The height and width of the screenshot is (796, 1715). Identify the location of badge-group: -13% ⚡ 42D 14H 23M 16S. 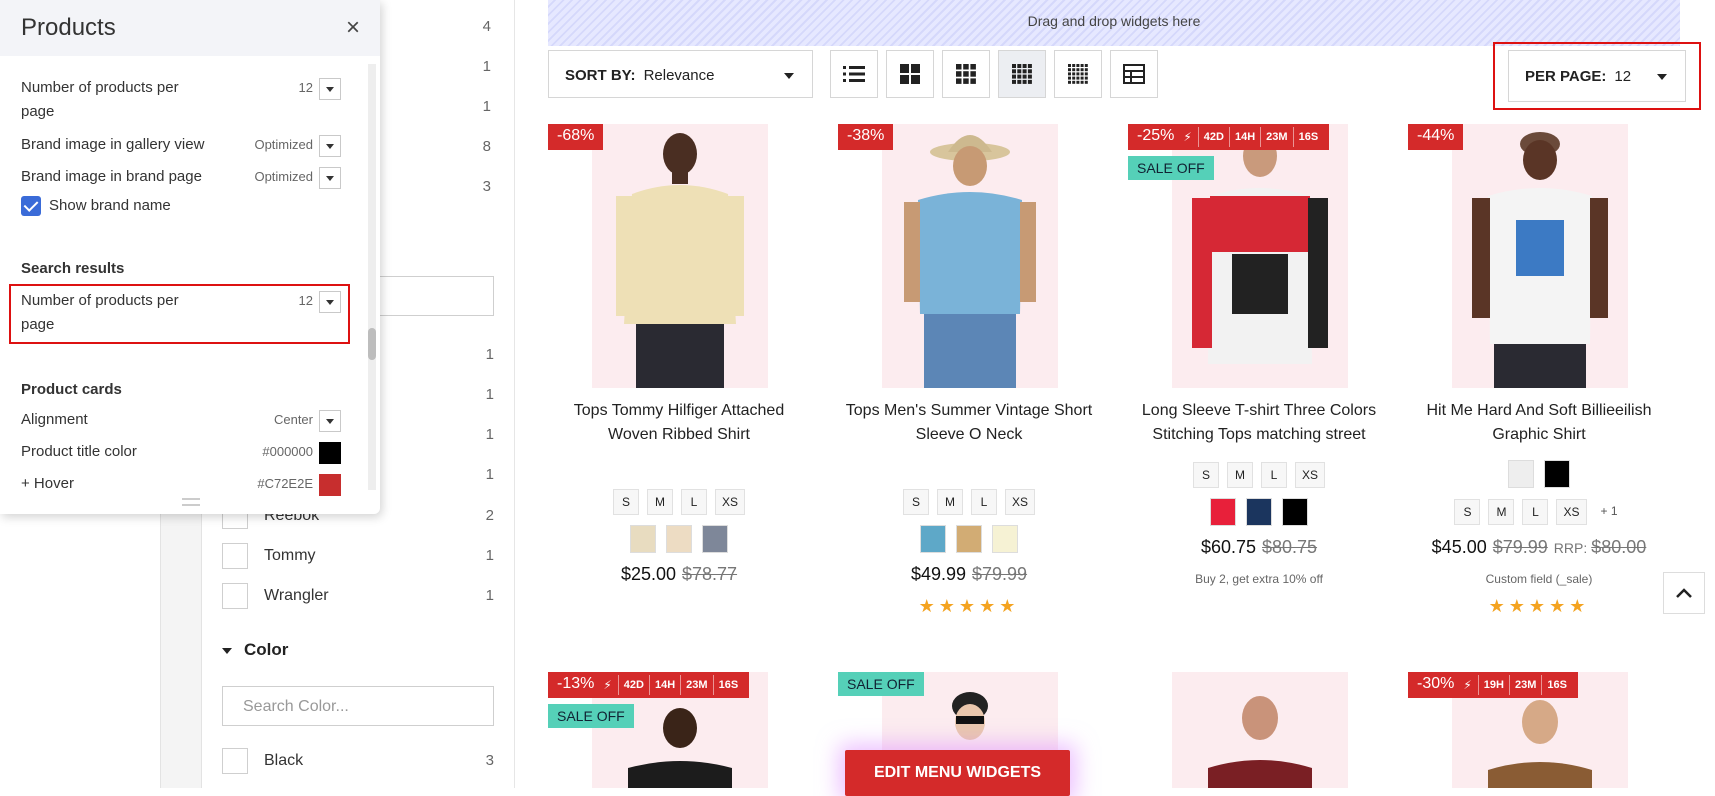
(649, 685).